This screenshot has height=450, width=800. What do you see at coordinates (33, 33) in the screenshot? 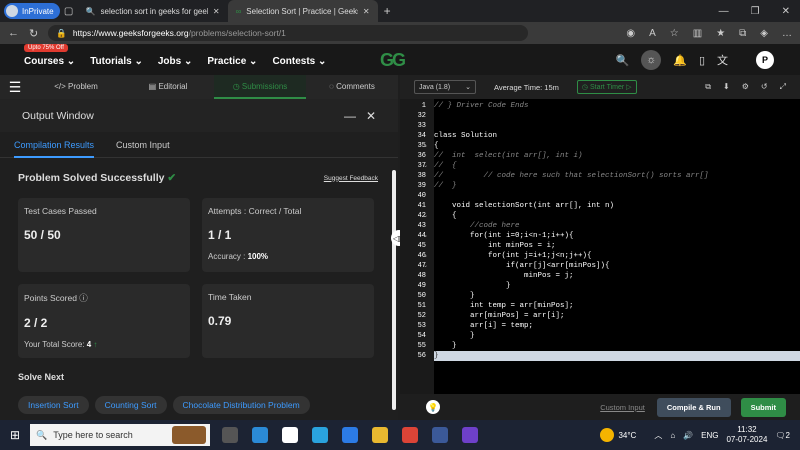
I see `refresh-icon: ↻` at bounding box center [33, 33].